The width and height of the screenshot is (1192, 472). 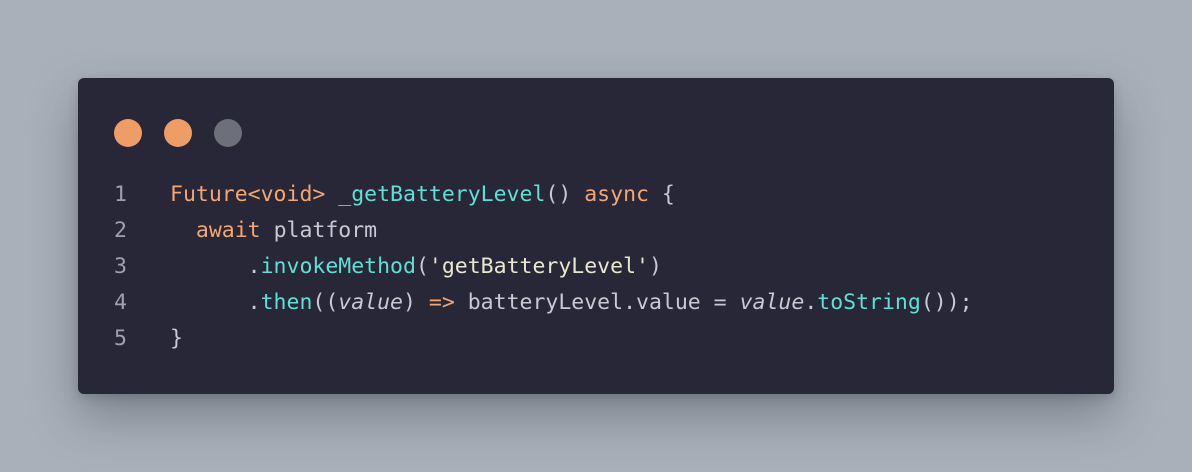 I want to click on code-token: }, so click(x=176, y=338).